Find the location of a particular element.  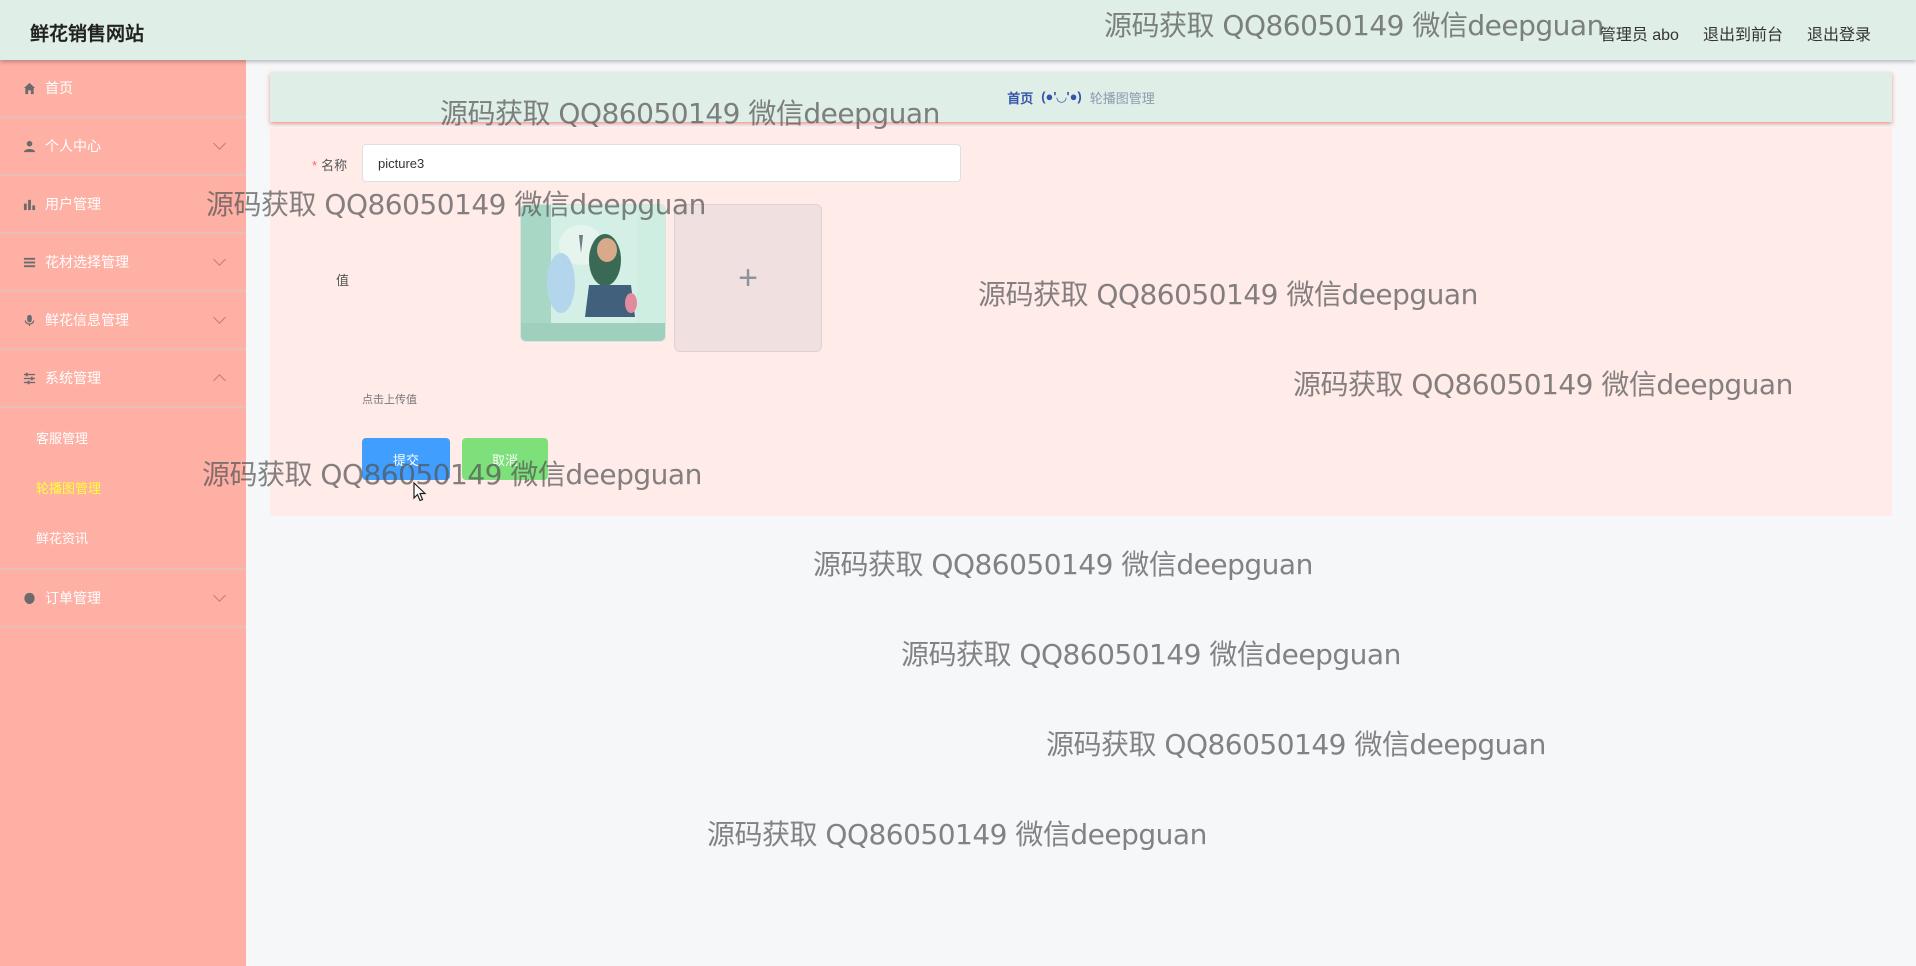

sidebar-item-orders: 订单管理 is located at coordinates (123, 599).